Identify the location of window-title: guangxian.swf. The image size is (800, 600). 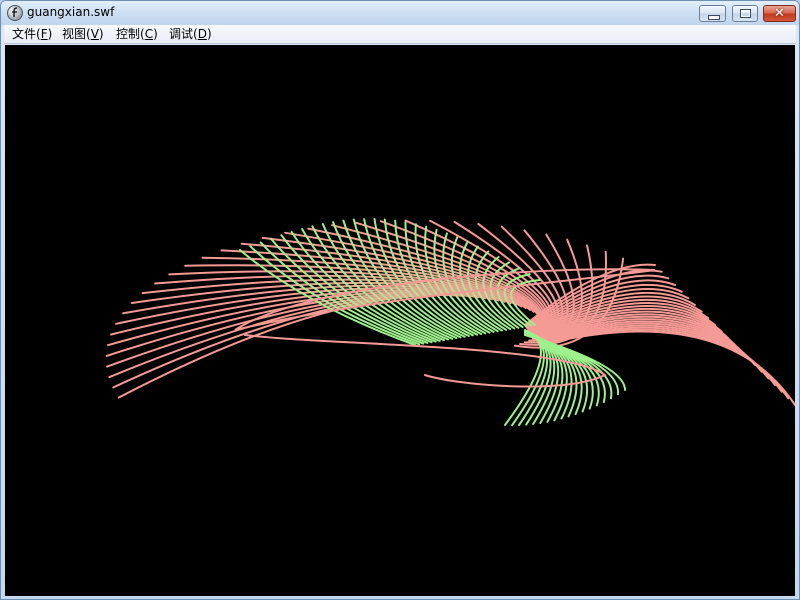
(71, 12).